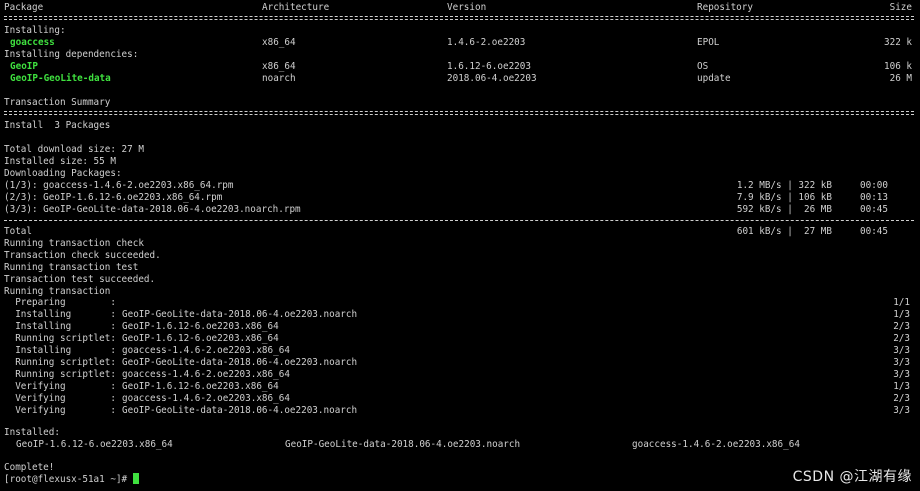 The image size is (920, 491). I want to click on prompt-text: [root@flexusx-51a1 ~]#, so click(68, 479).